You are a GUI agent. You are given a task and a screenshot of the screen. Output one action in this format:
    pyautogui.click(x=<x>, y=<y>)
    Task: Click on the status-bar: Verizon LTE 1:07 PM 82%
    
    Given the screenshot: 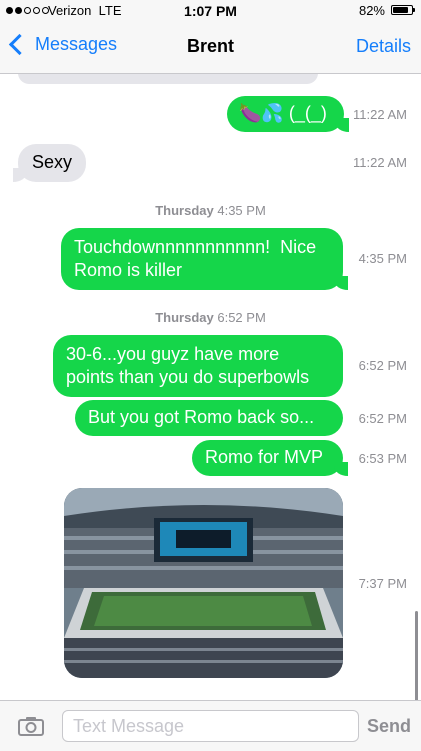 What is the action you would take?
    pyautogui.click(x=210, y=11)
    